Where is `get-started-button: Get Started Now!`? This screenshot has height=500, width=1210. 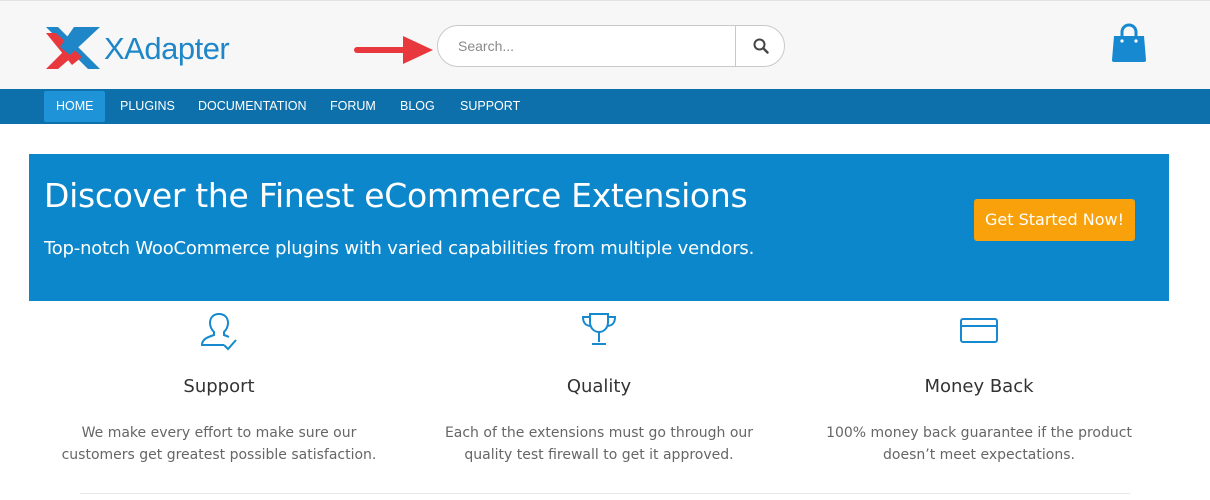 get-started-button: Get Started Now! is located at coordinates (1054, 220).